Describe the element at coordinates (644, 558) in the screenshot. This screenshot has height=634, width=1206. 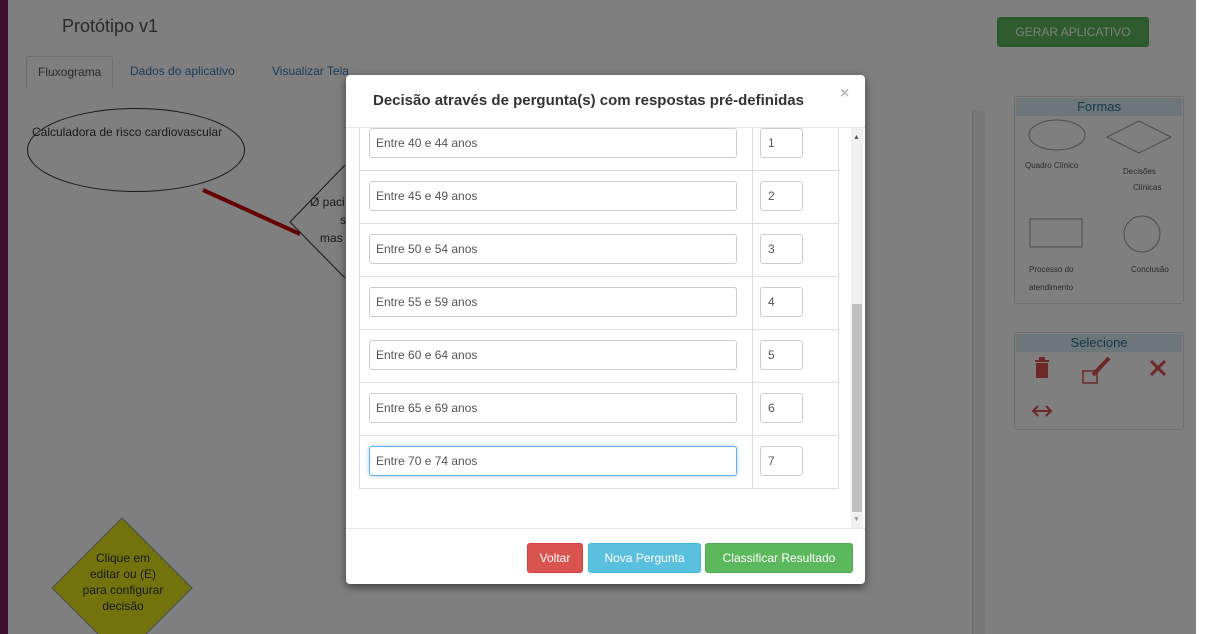
I see `new-question-button: Nova Pergunta` at that location.